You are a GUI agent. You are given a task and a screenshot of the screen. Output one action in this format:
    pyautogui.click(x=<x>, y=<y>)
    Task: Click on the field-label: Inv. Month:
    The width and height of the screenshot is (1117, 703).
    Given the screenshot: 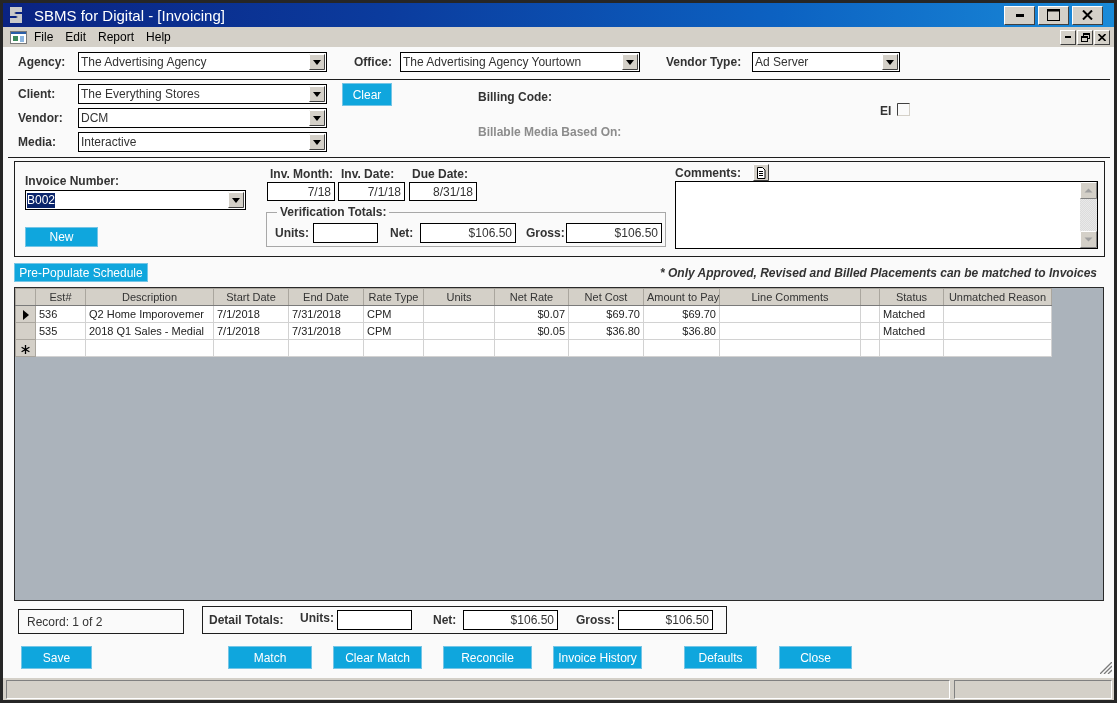 What is the action you would take?
    pyautogui.click(x=301, y=174)
    